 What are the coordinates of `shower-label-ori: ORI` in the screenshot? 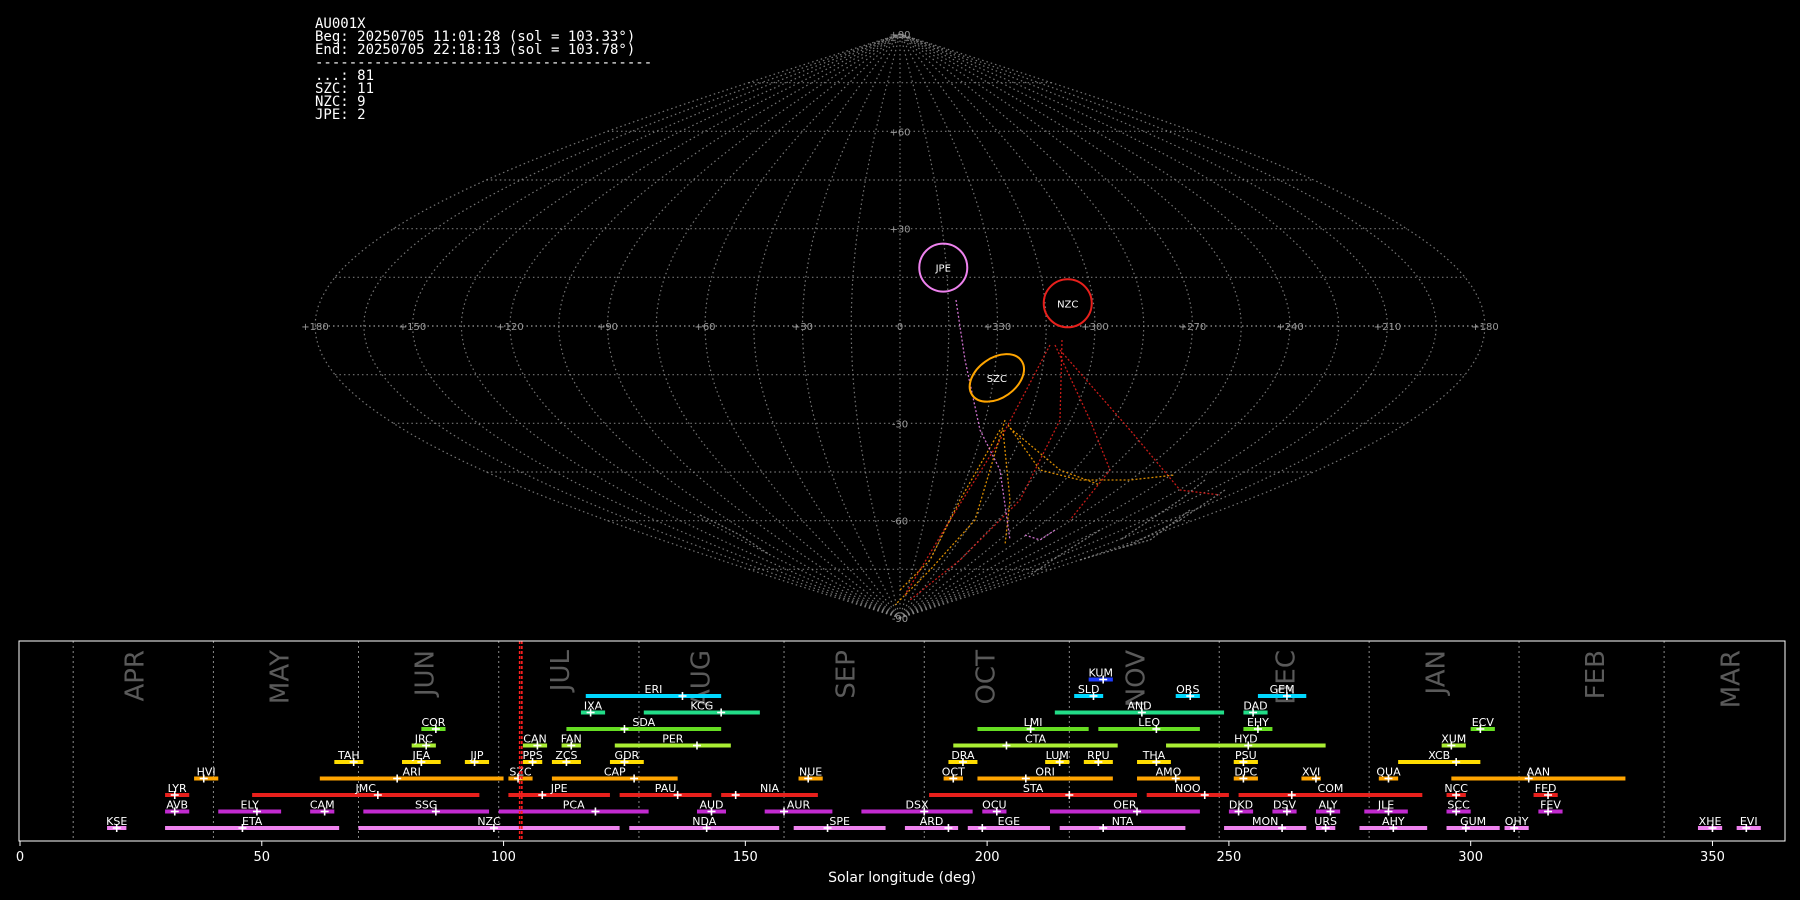 It's located at (1045, 772).